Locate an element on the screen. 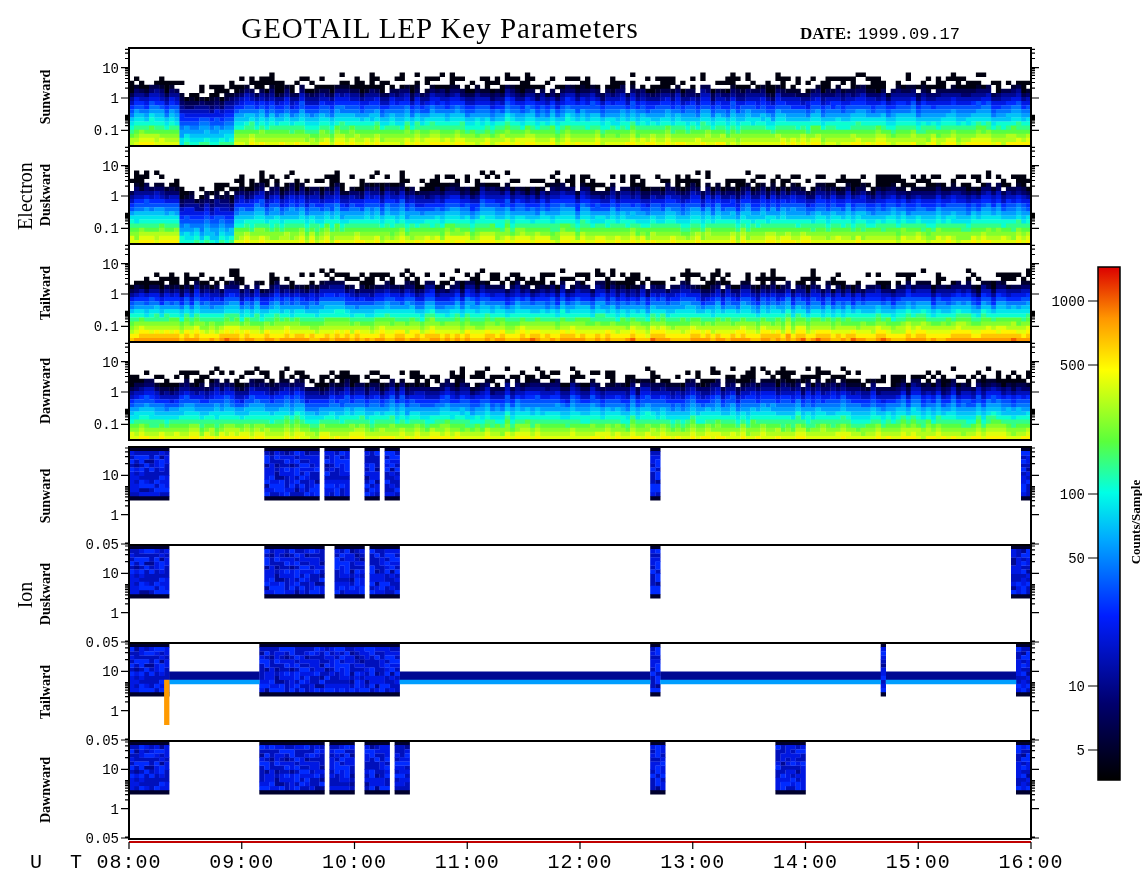 The width and height of the screenshot is (1142, 880). time-tick-label: 12:00 is located at coordinates (580, 862).